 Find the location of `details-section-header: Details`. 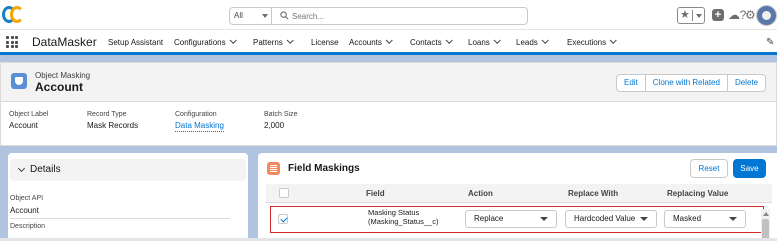

details-section-header: Details is located at coordinates (128, 170).